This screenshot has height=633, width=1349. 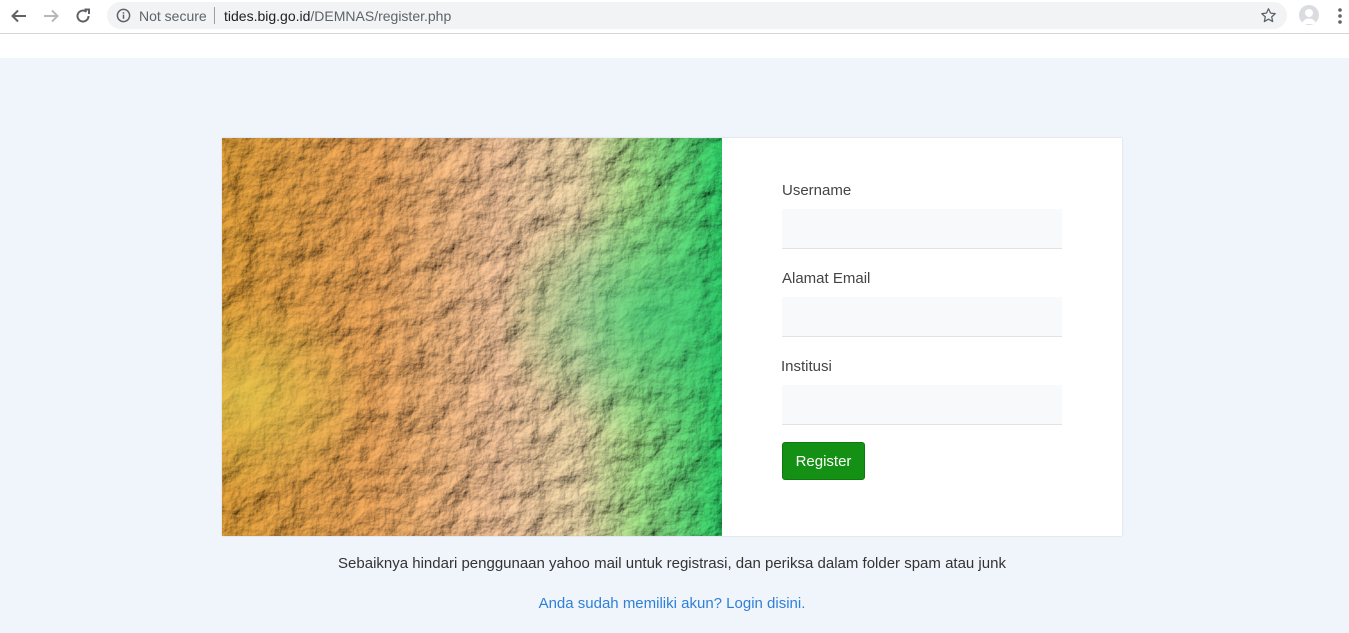 What do you see at coordinates (381, 16) in the screenshot?
I see `url-path: /DEMNAS/register.php` at bounding box center [381, 16].